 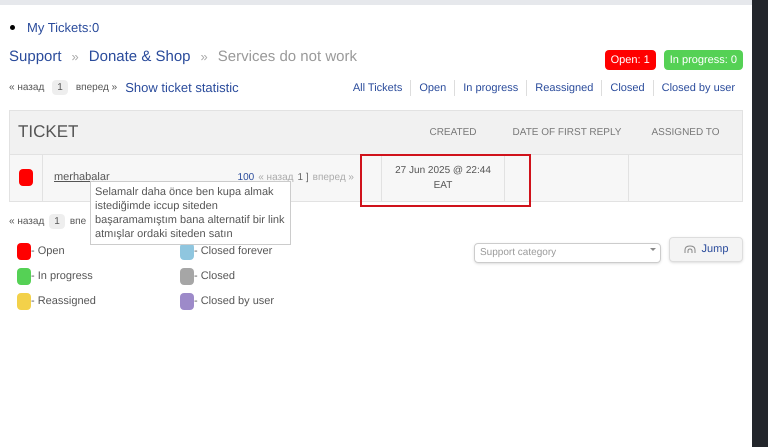 What do you see at coordinates (443, 178) in the screenshot?
I see `created-date: 27 Jun 2025 @ 22:44 EAT` at bounding box center [443, 178].